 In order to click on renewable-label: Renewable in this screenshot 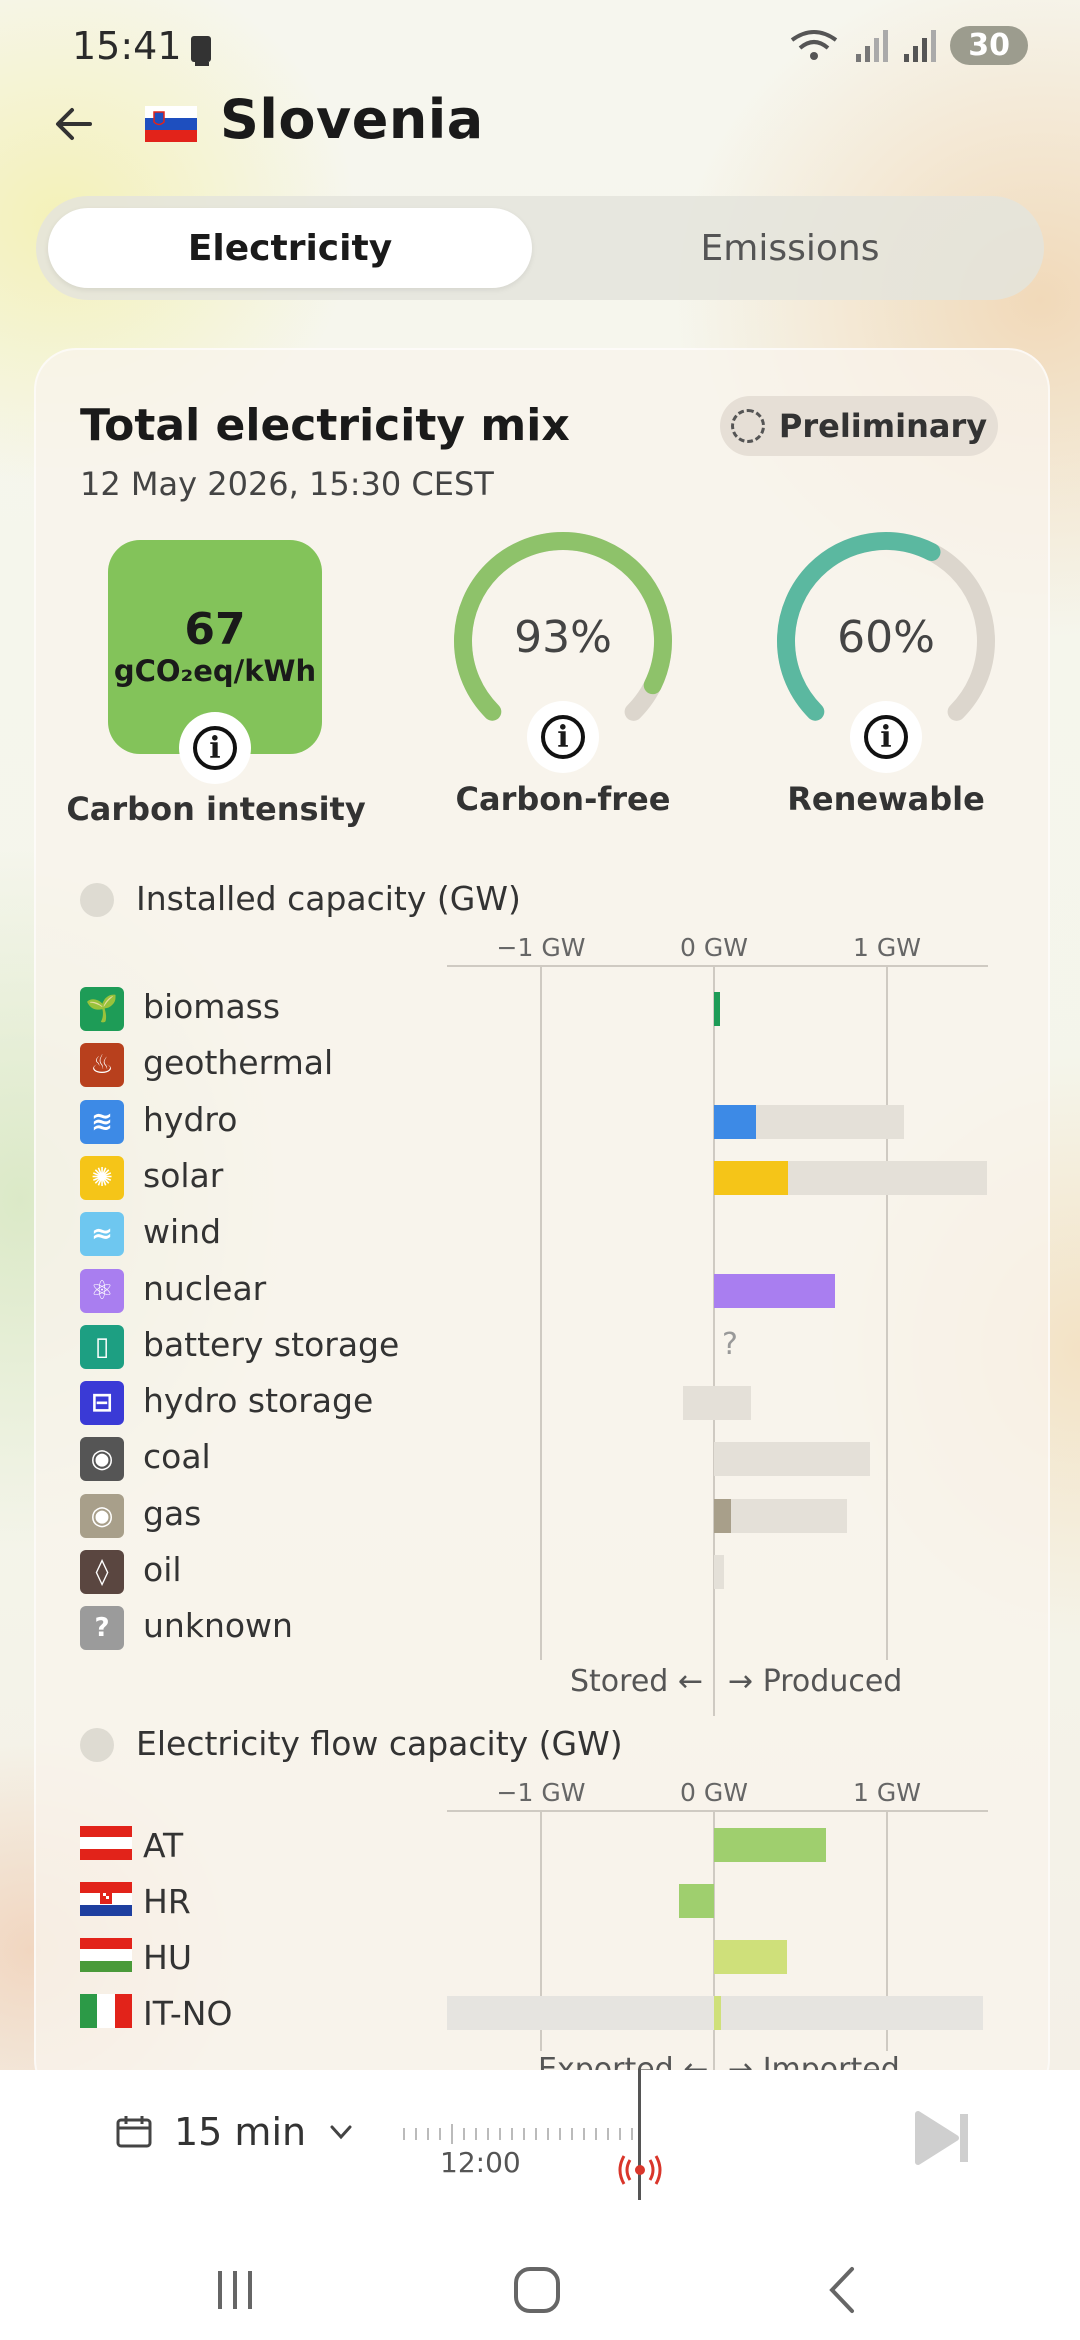, I will do `click(886, 799)`.